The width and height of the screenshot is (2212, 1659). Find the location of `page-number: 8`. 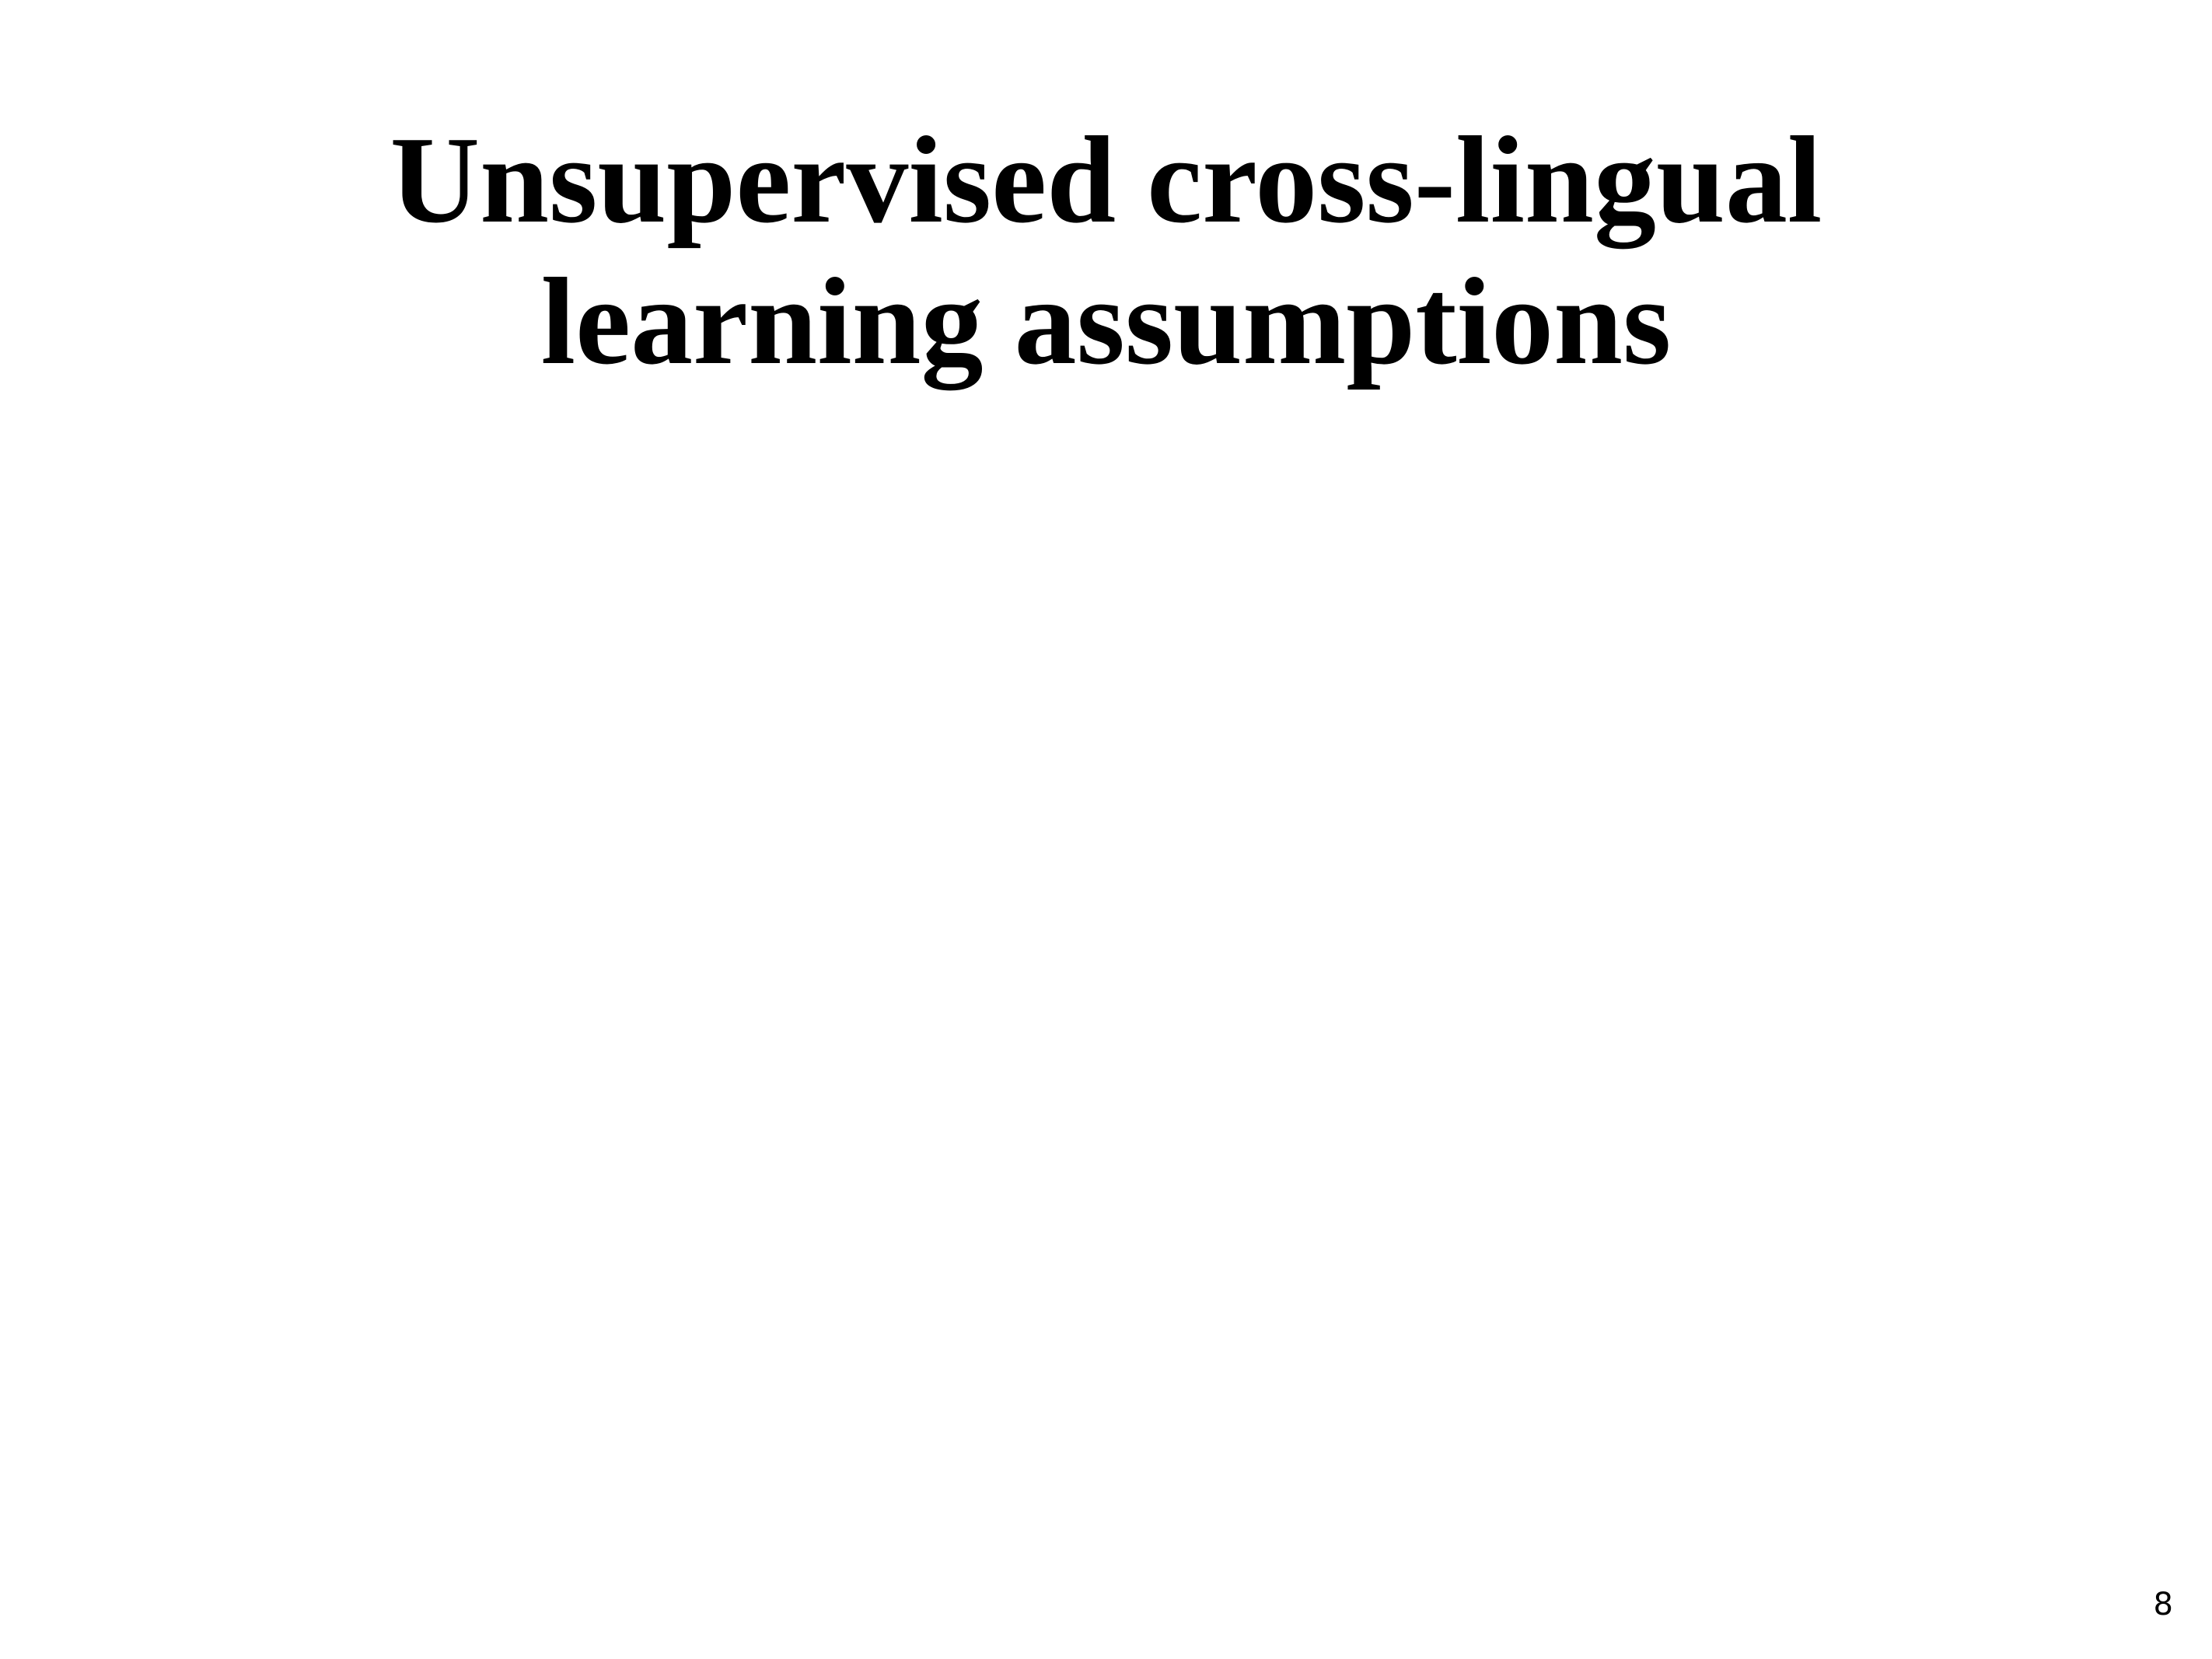

page-number: 8 is located at coordinates (2163, 1604).